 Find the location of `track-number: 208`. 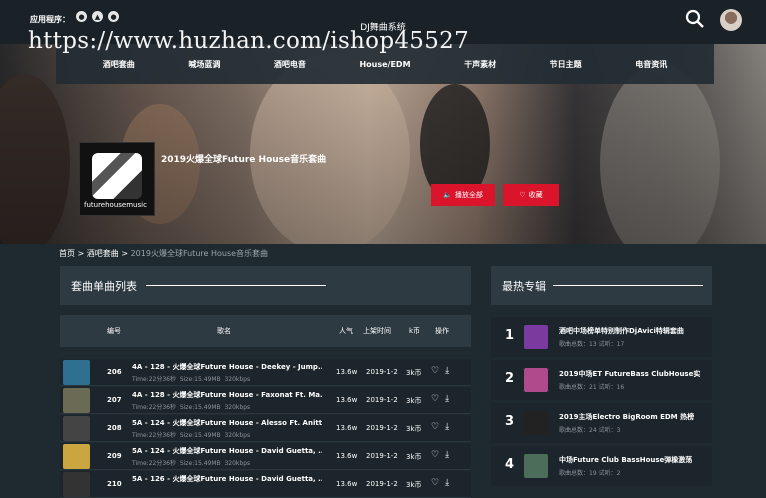

track-number: 208 is located at coordinates (114, 428).